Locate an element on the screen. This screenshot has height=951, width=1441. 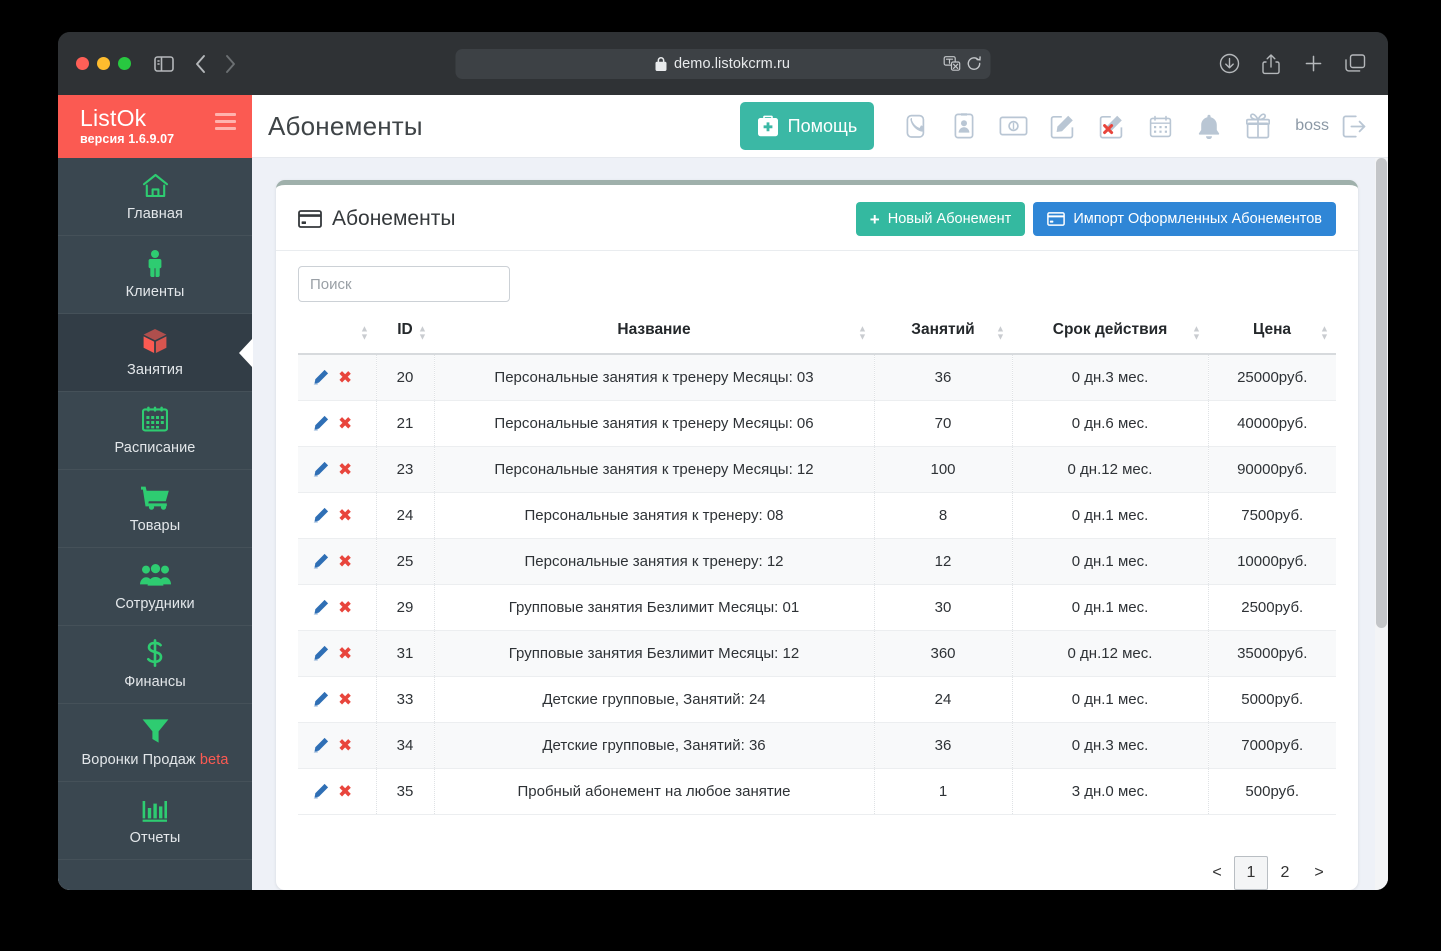
brand-version: версия 1.6.9.07 is located at coordinates (127, 139).